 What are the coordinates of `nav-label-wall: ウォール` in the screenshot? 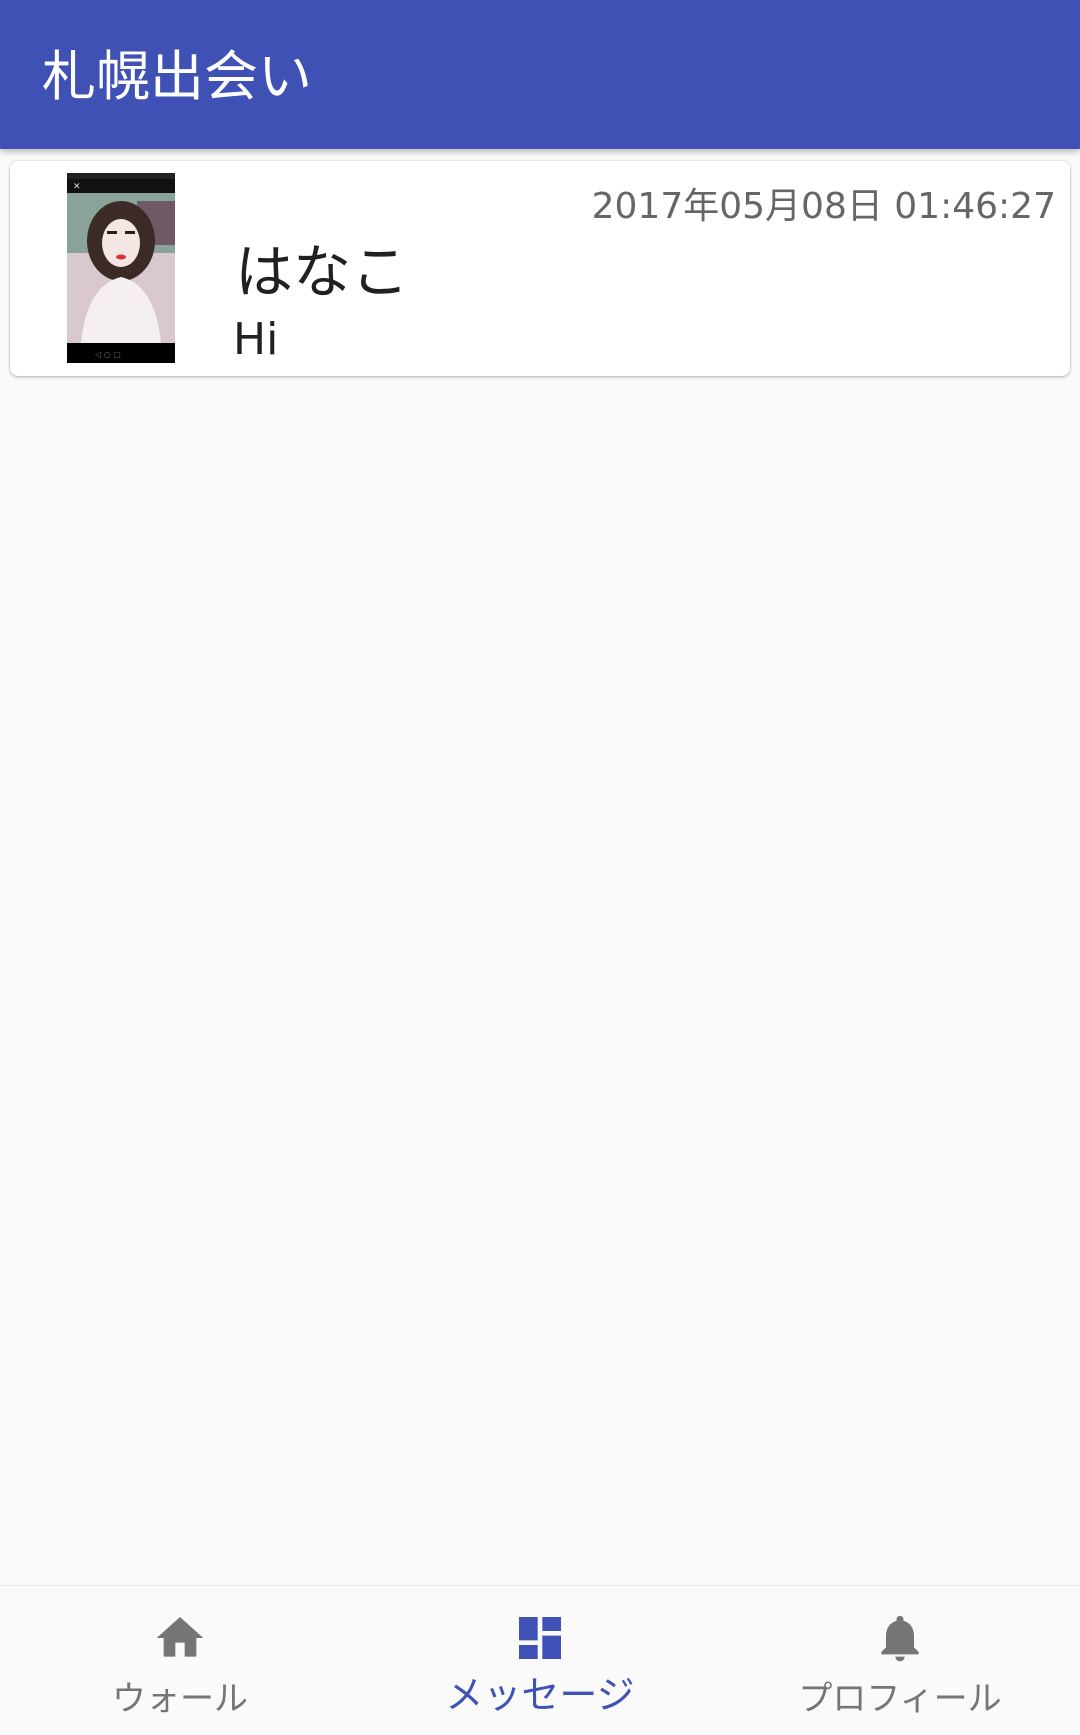 It's located at (180, 1699).